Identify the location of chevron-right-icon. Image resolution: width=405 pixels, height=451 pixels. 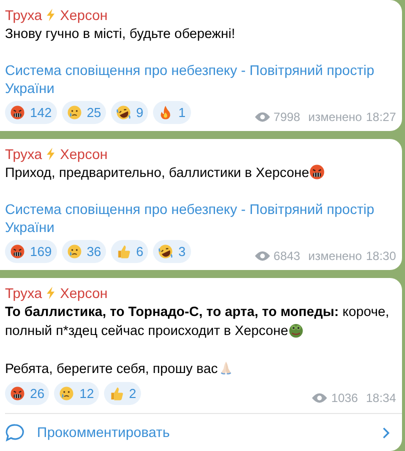
(386, 433).